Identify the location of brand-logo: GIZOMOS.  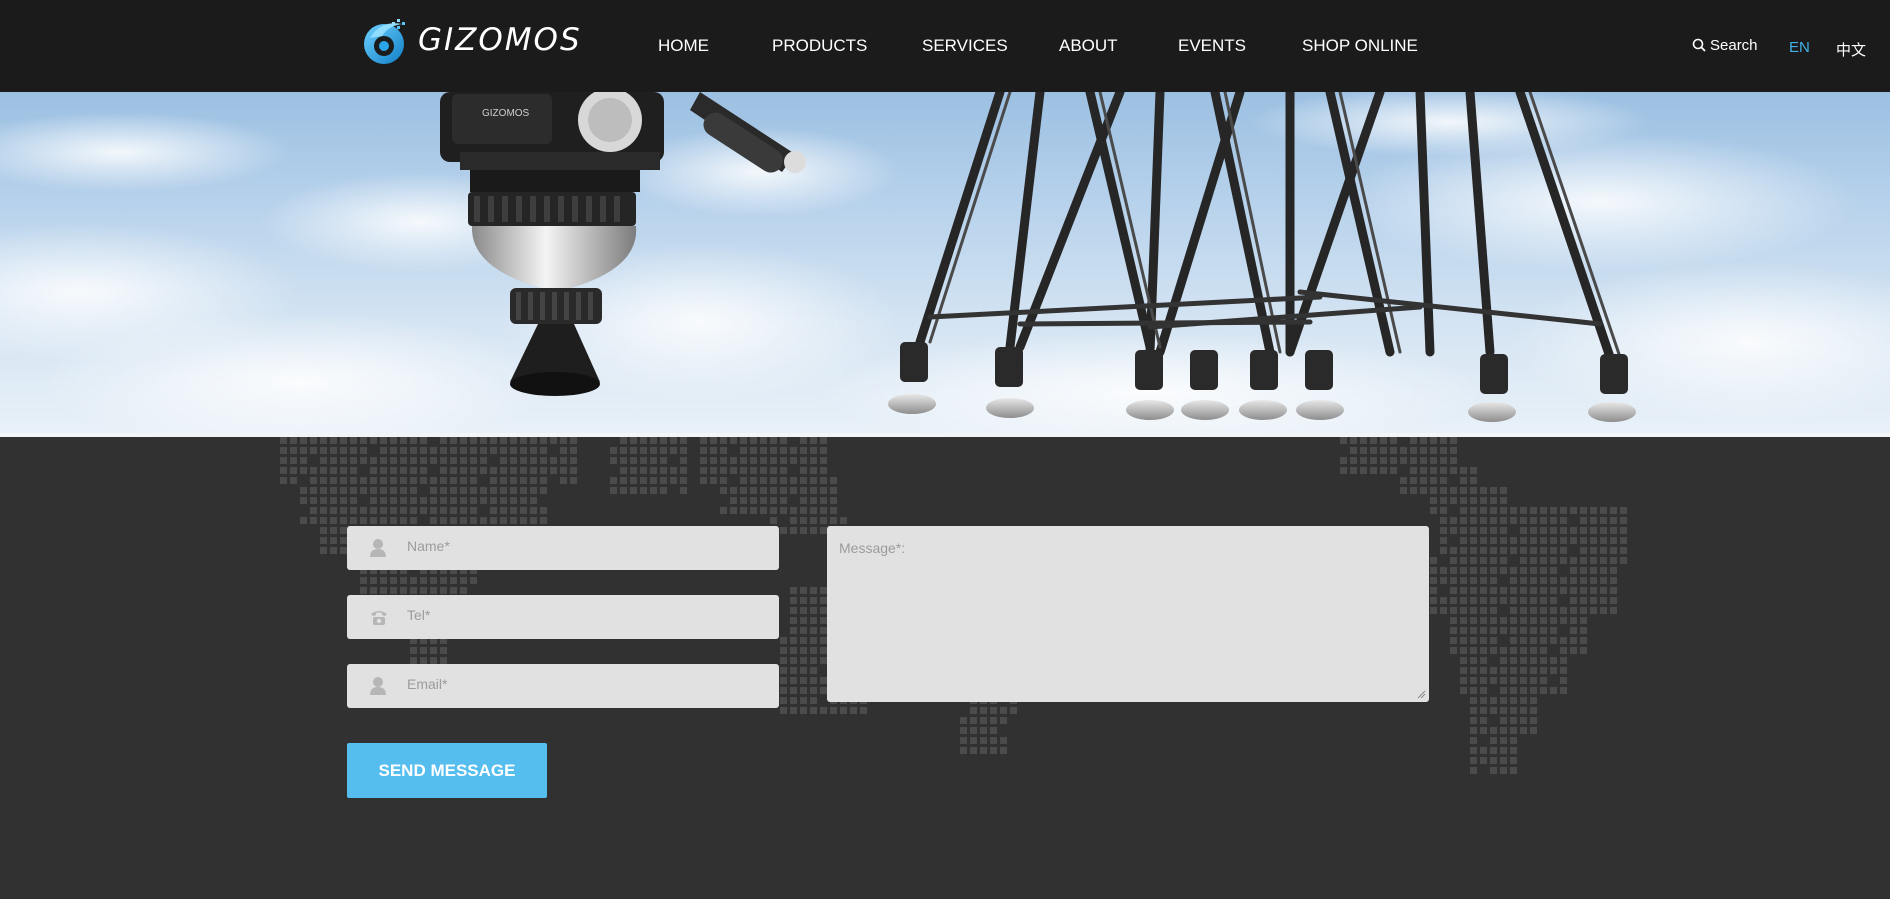
(477, 42).